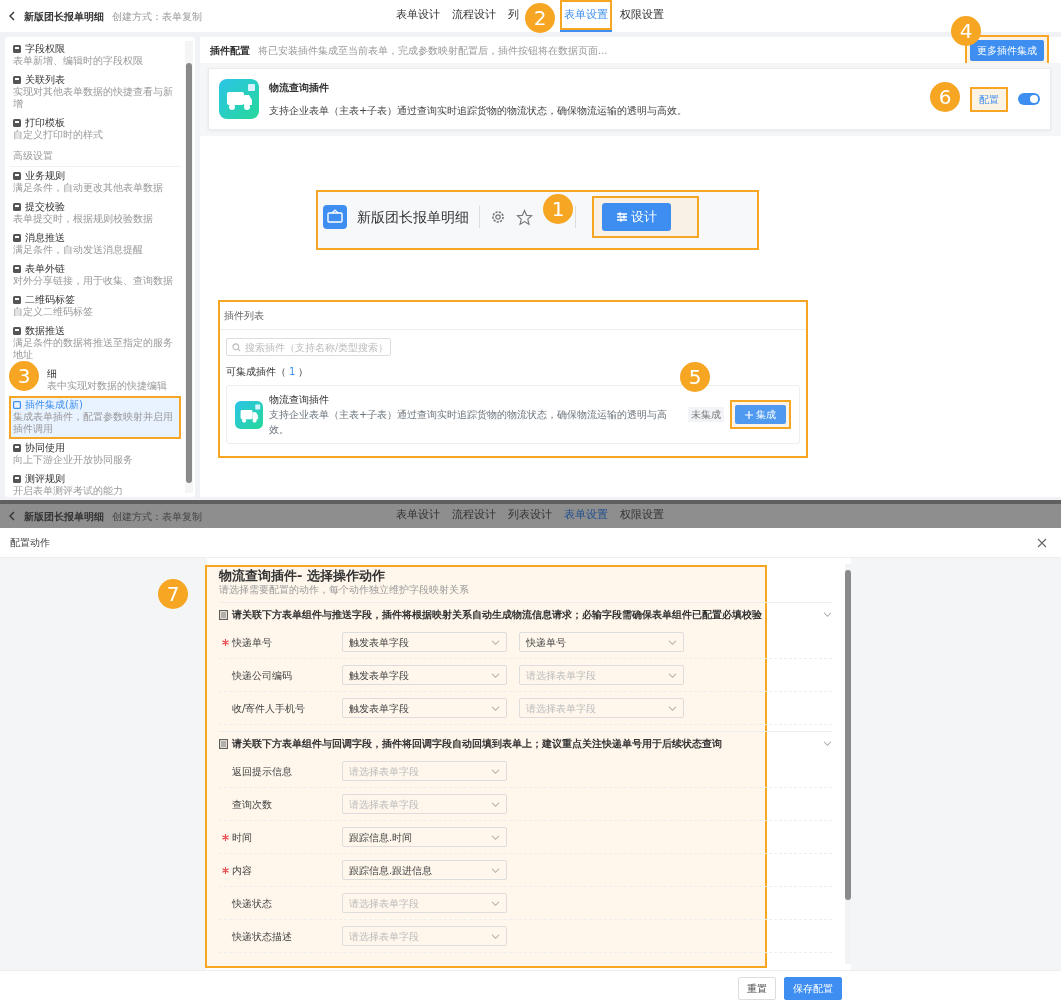 The image size is (1061, 1006). I want to click on field-label: 查询次数, so click(252, 804).